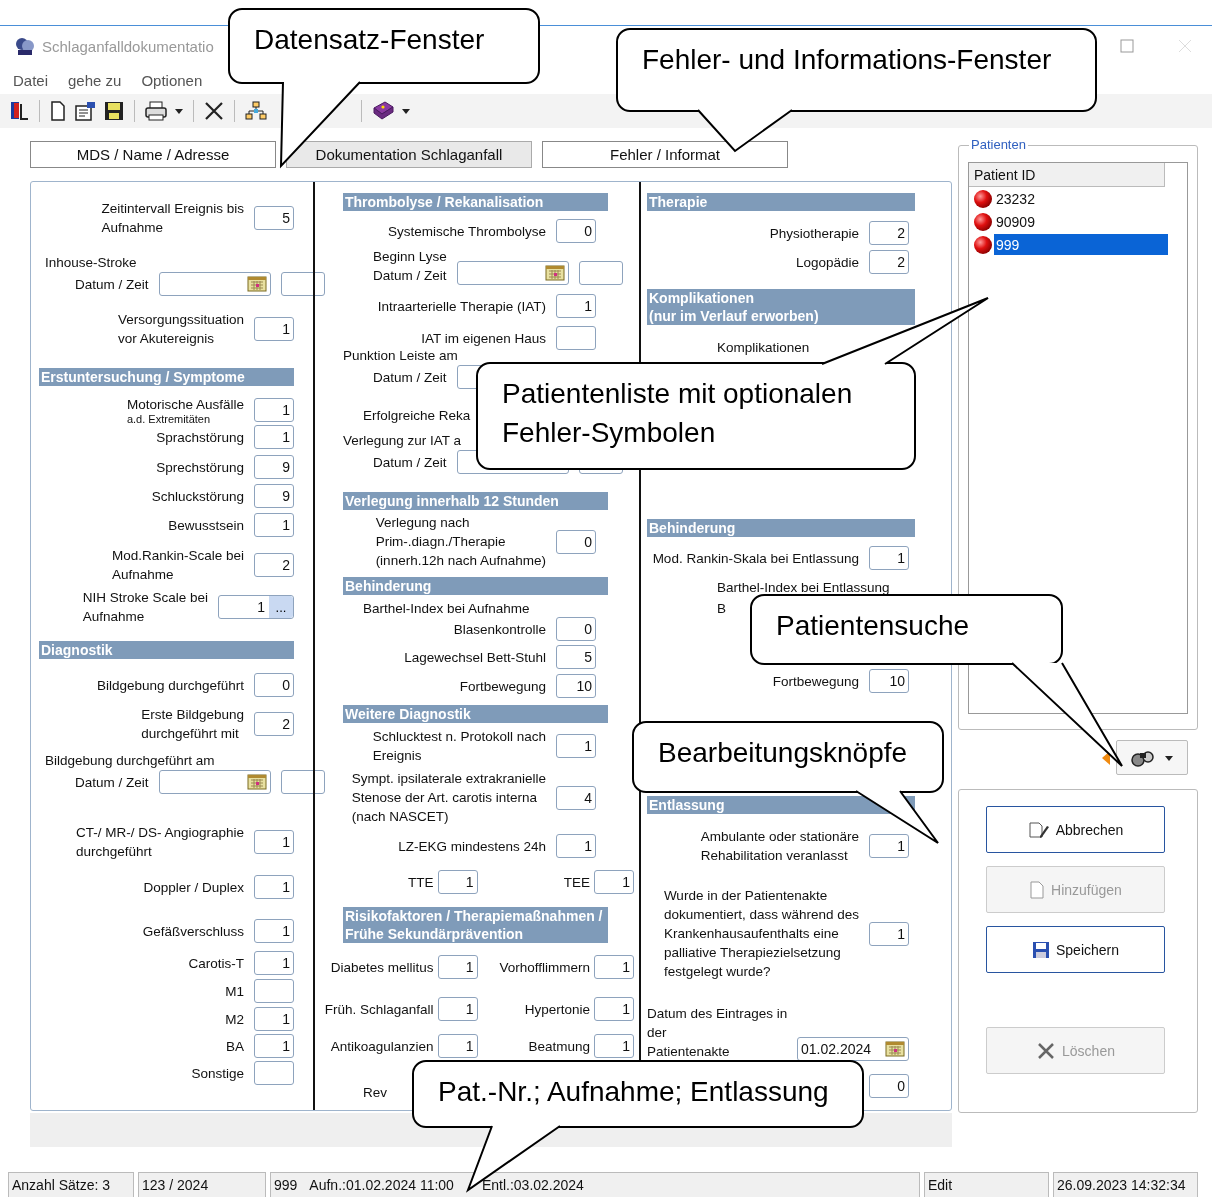 This screenshot has width=1212, height=1197. I want to click on field-label: Sprechstörung, so click(200, 467).